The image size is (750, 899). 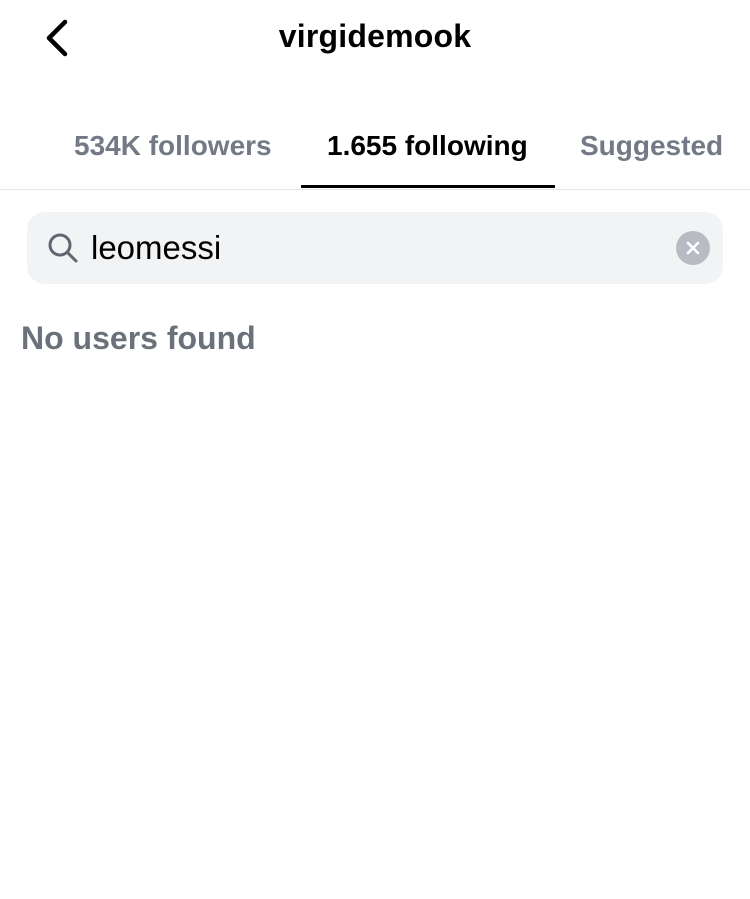 What do you see at coordinates (427, 146) in the screenshot?
I see `tab-following: 1.655 following` at bounding box center [427, 146].